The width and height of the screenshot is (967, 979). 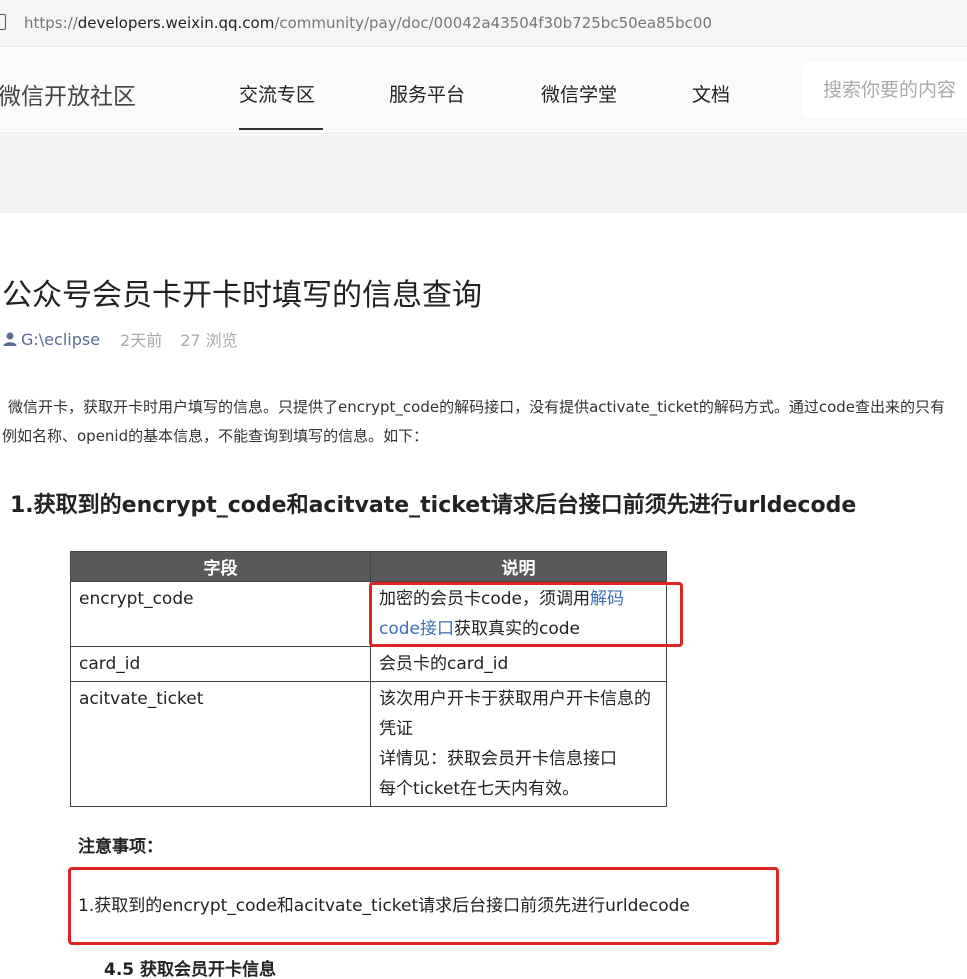 What do you see at coordinates (579, 93) in the screenshot?
I see `nav-item-academy: 微信学堂` at bounding box center [579, 93].